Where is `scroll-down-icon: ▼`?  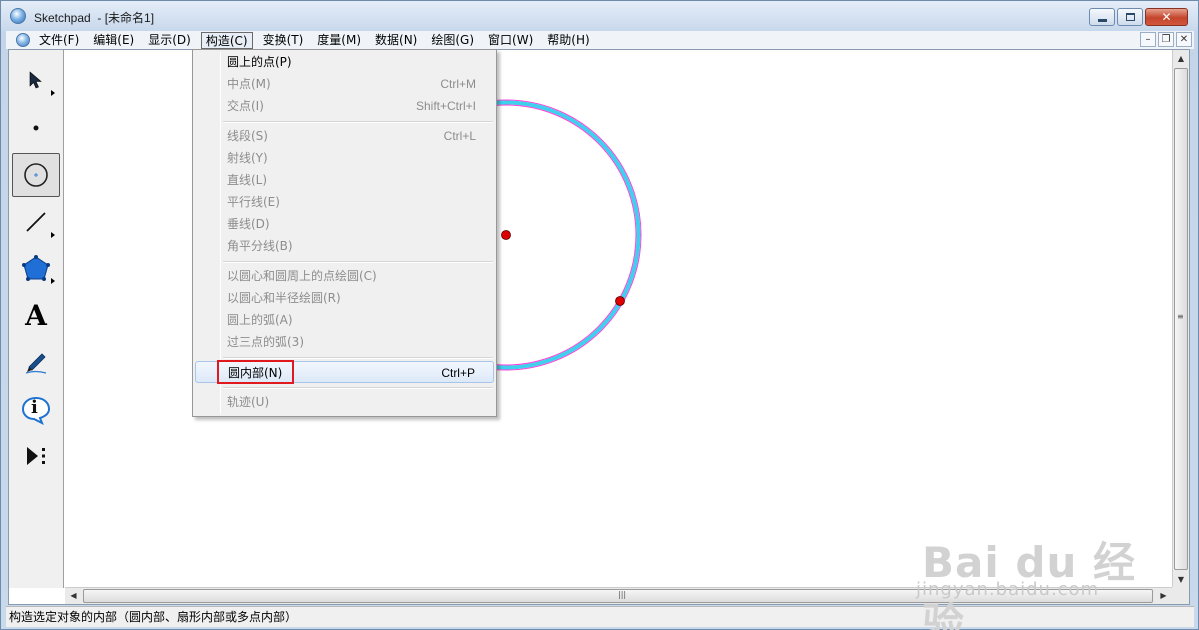 scroll-down-icon: ▼ is located at coordinates (1181, 579).